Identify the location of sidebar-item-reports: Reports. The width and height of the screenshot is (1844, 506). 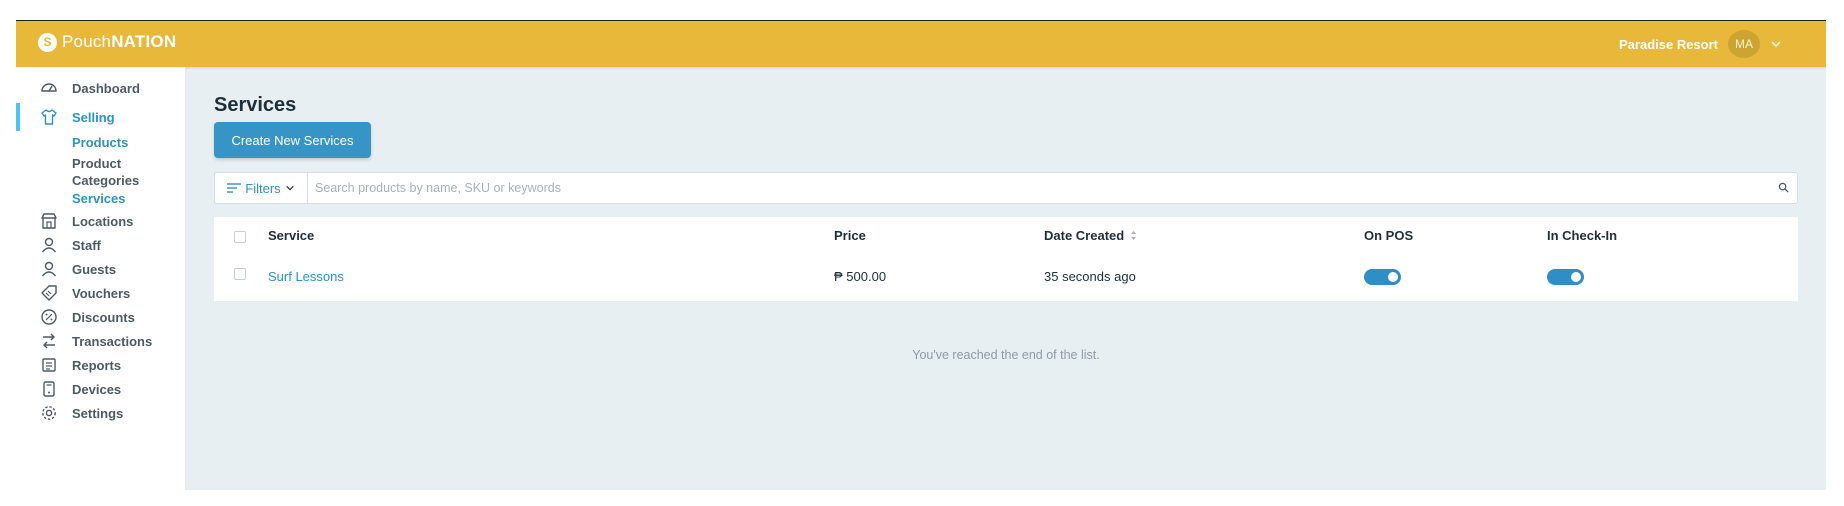
(101, 365).